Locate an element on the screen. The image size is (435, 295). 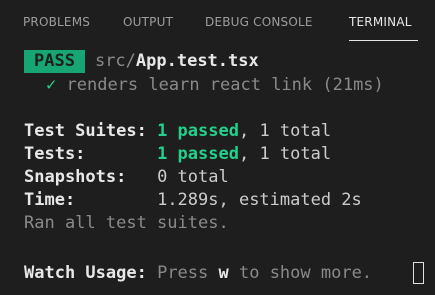
test-file-line: PASS src/App.test.tsx is located at coordinates (141, 61).